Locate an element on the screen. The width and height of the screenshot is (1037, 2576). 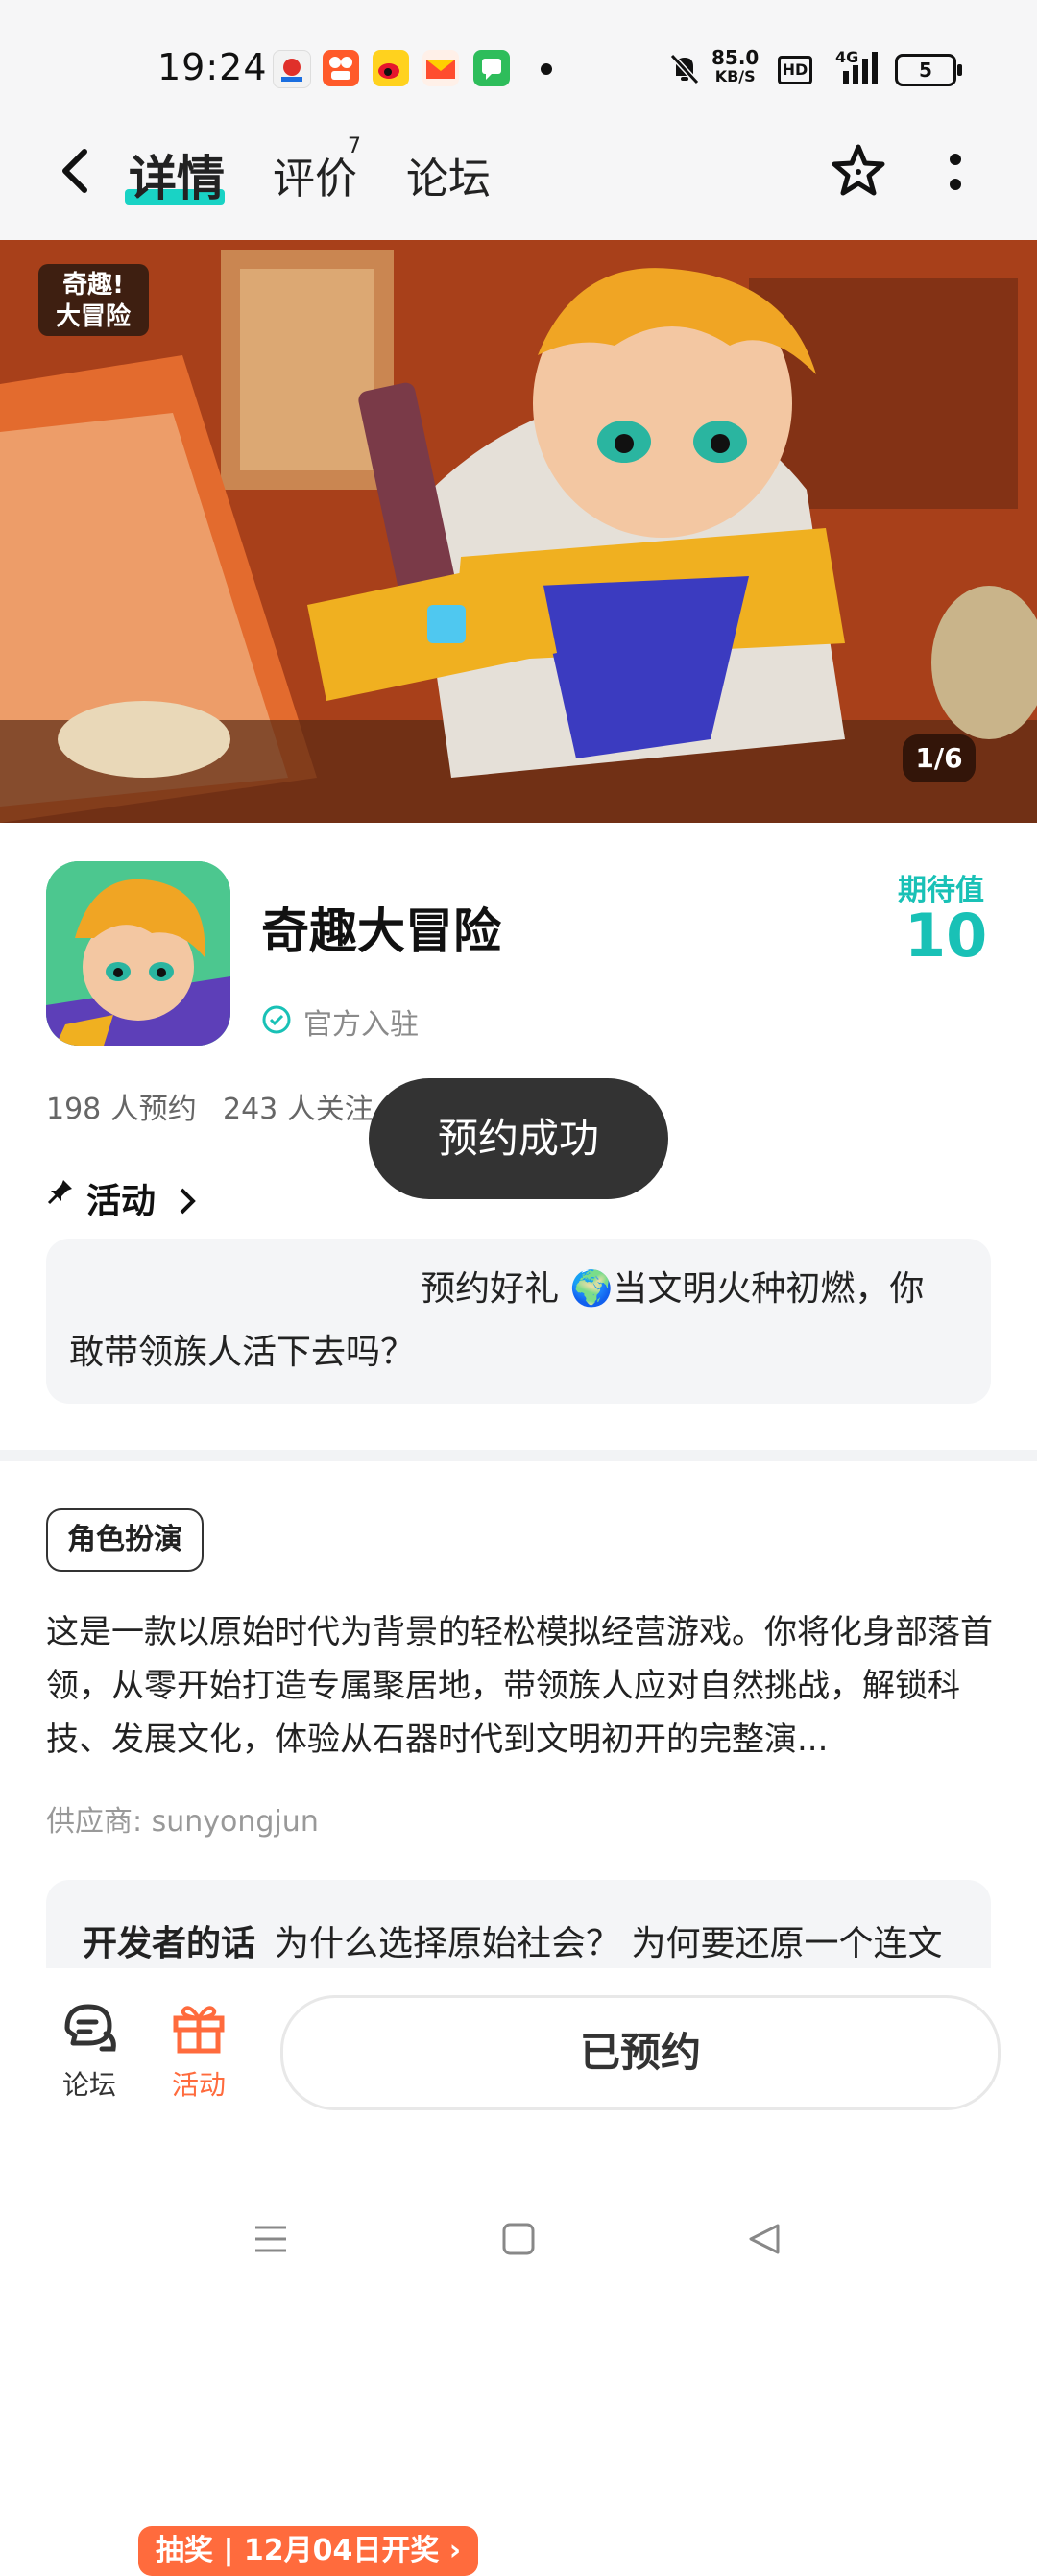
forum-label: 论坛 is located at coordinates (88, 2085).